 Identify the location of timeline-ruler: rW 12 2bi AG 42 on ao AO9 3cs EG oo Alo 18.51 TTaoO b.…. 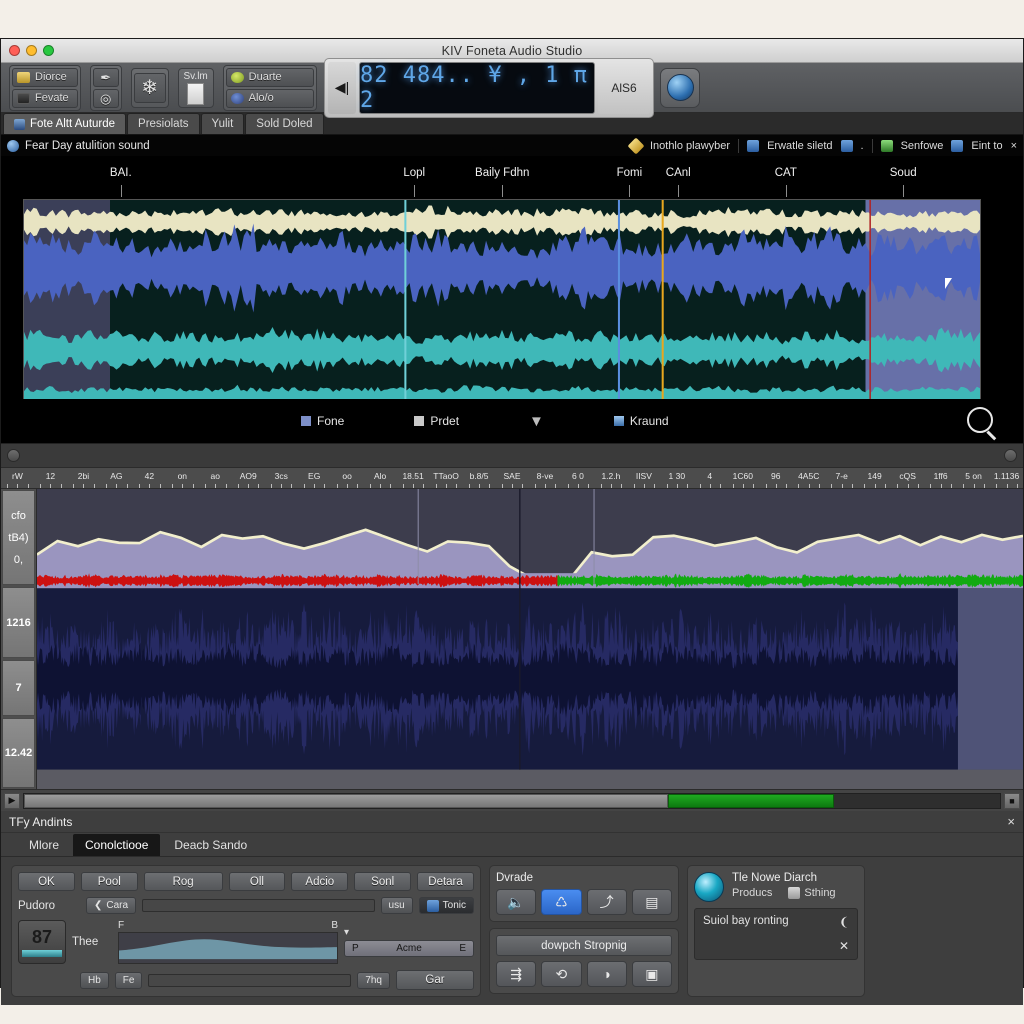
(512, 478).